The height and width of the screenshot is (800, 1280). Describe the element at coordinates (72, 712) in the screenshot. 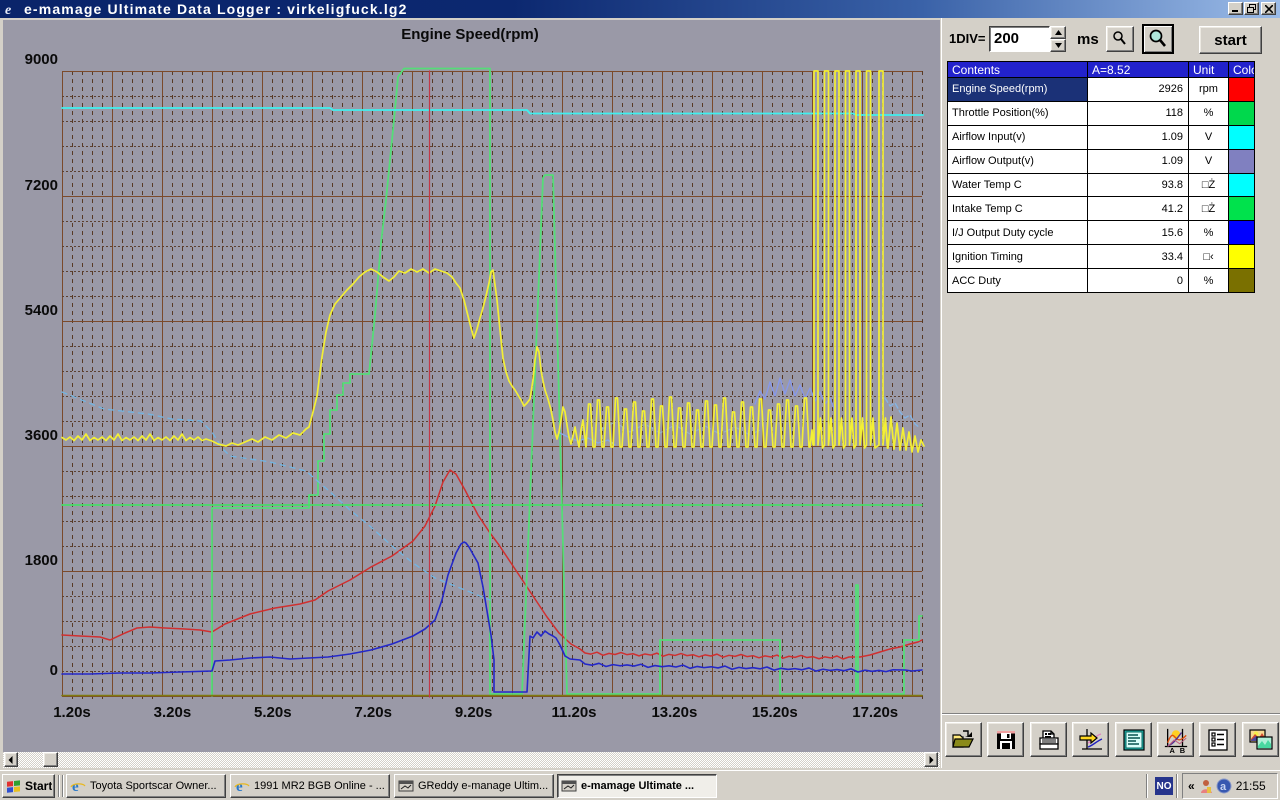

I see `svg-text: 1.20s` at that location.